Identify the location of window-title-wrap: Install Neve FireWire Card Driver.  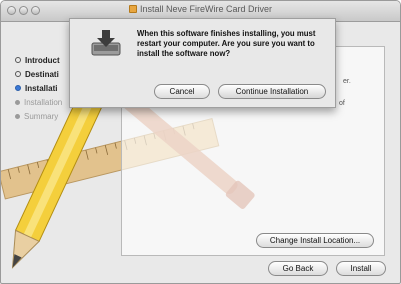
(200, 9).